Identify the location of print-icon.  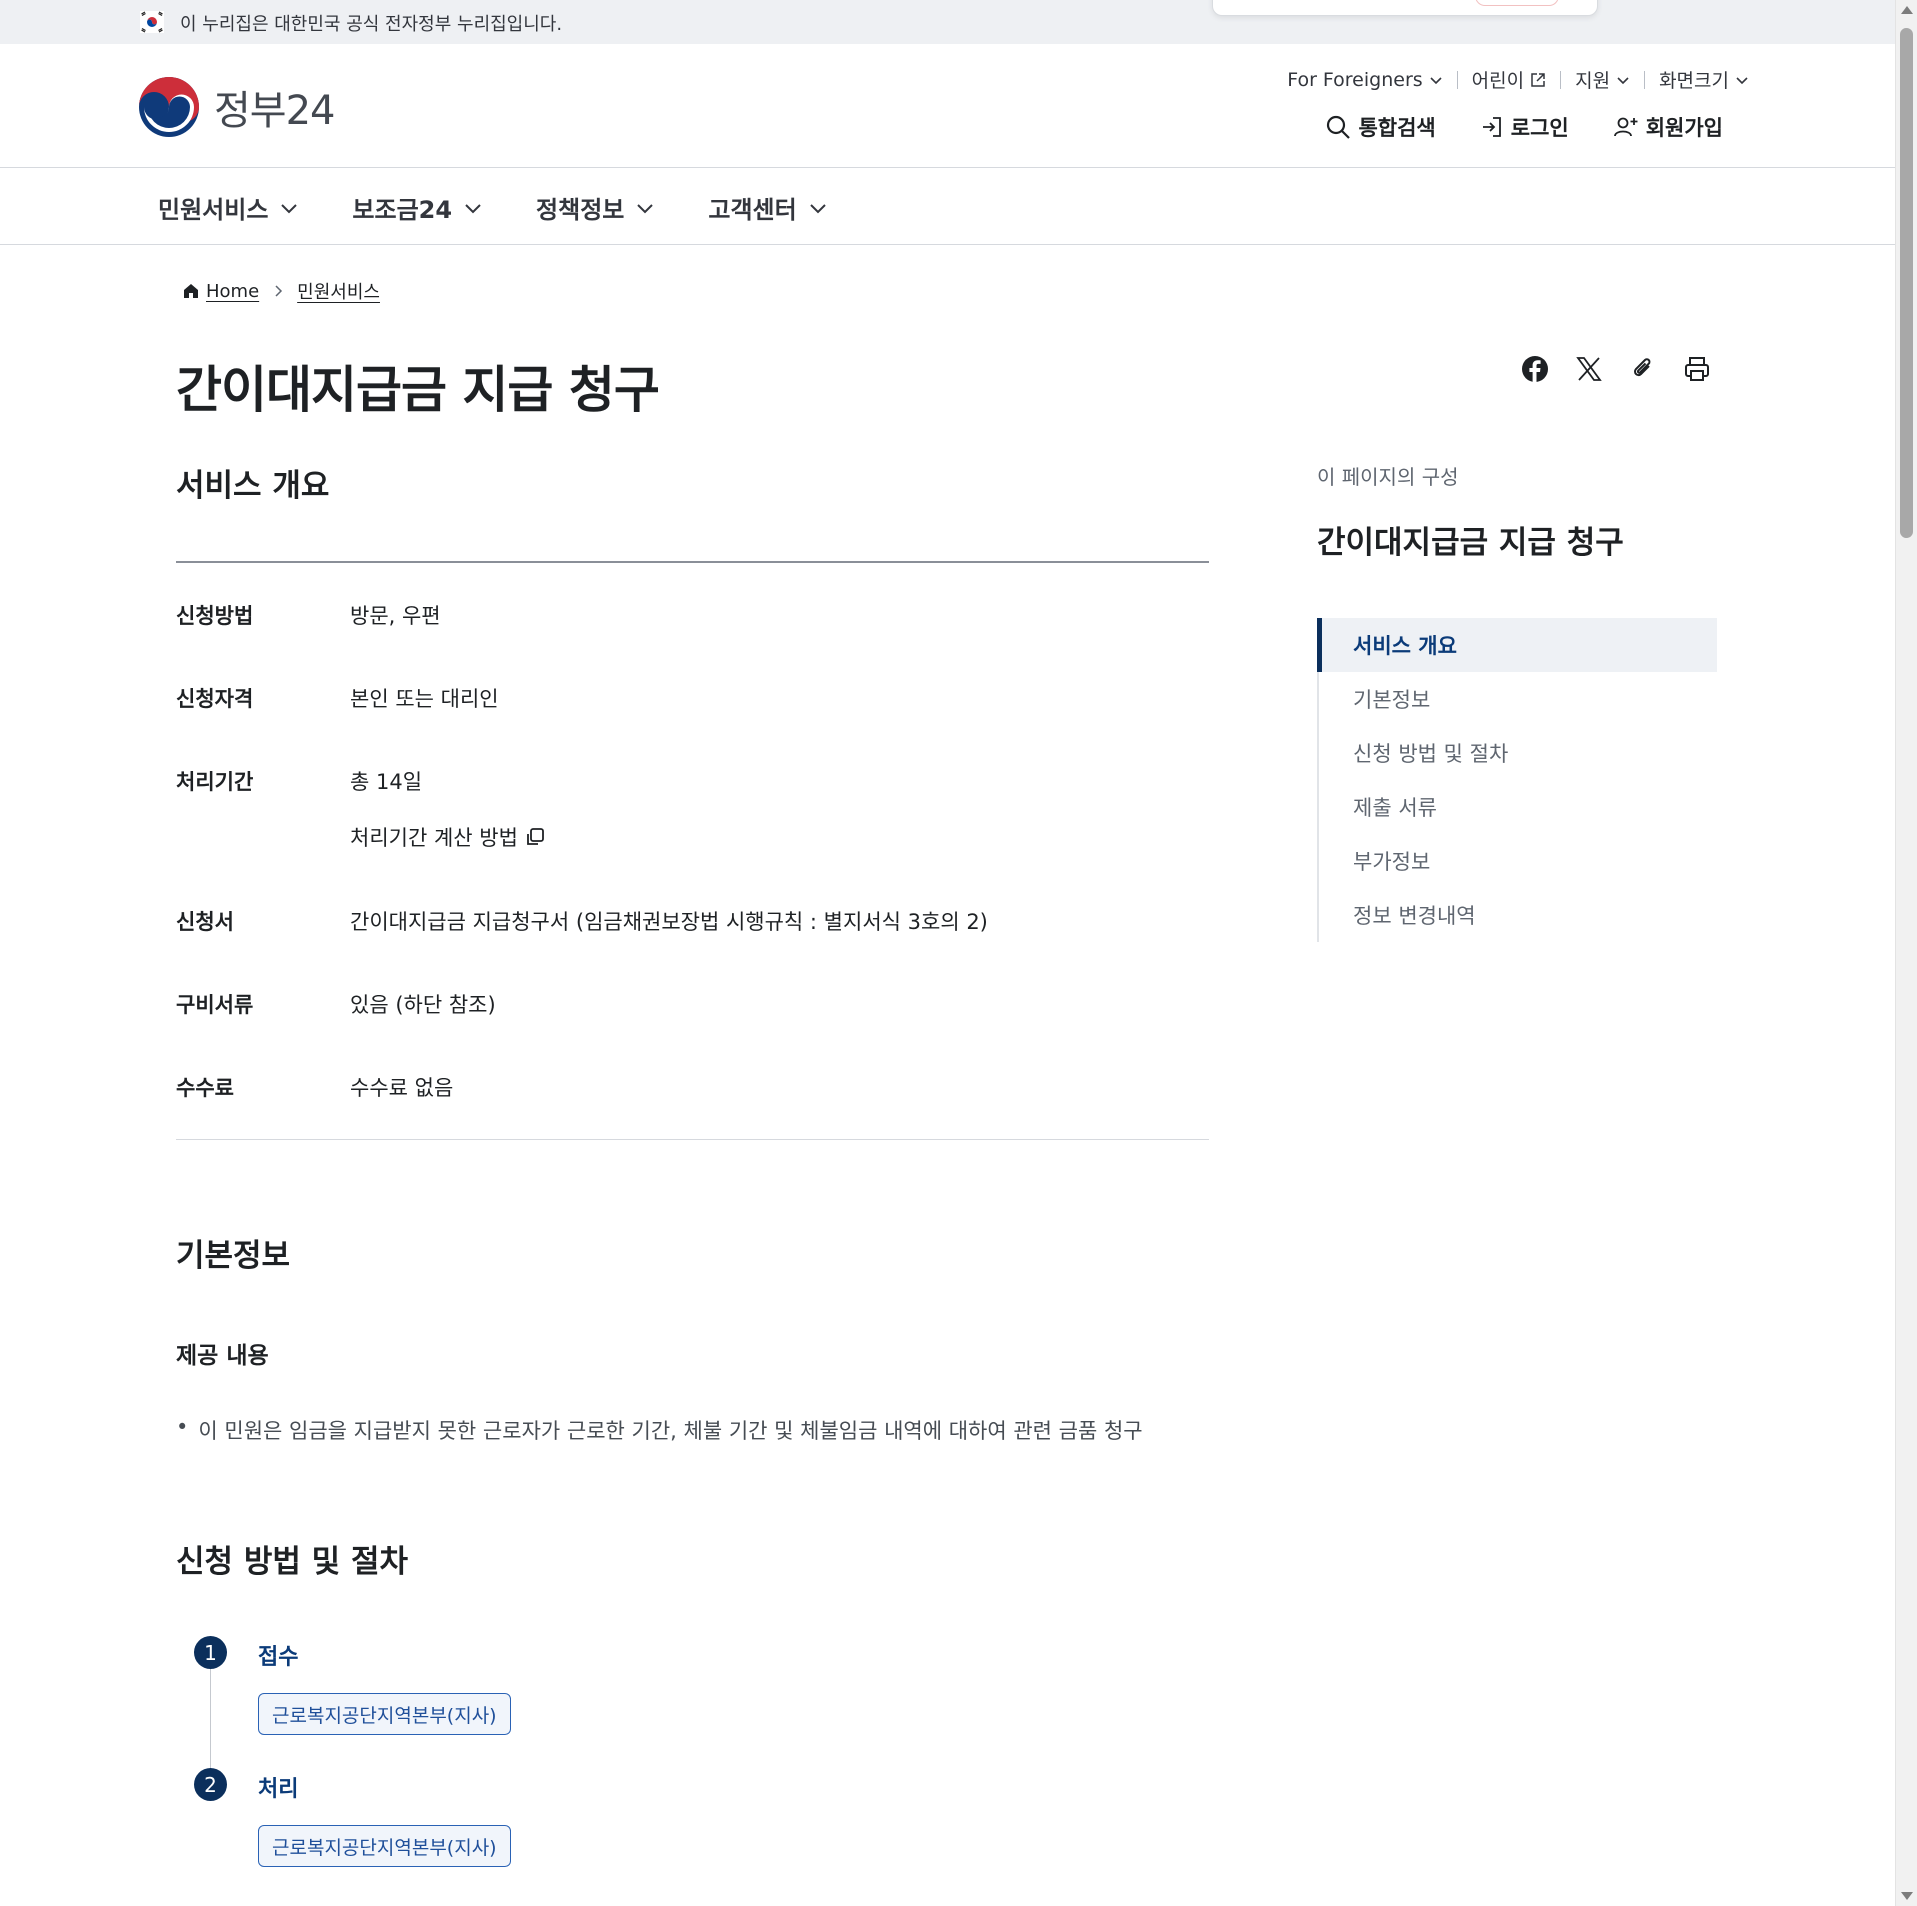
(1697, 369).